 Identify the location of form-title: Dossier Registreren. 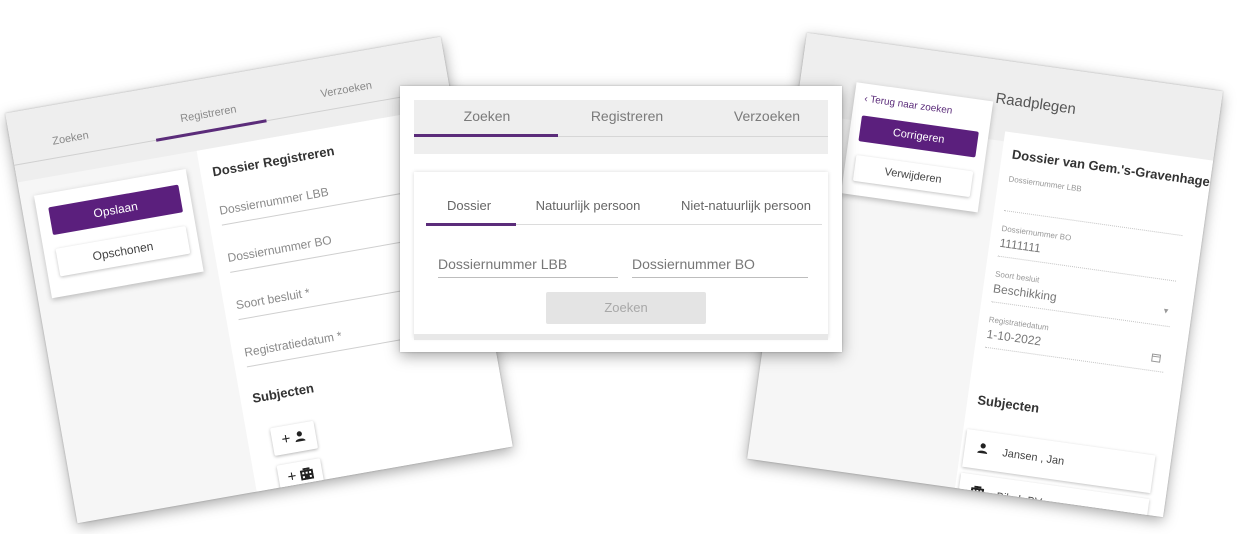
(273, 161).